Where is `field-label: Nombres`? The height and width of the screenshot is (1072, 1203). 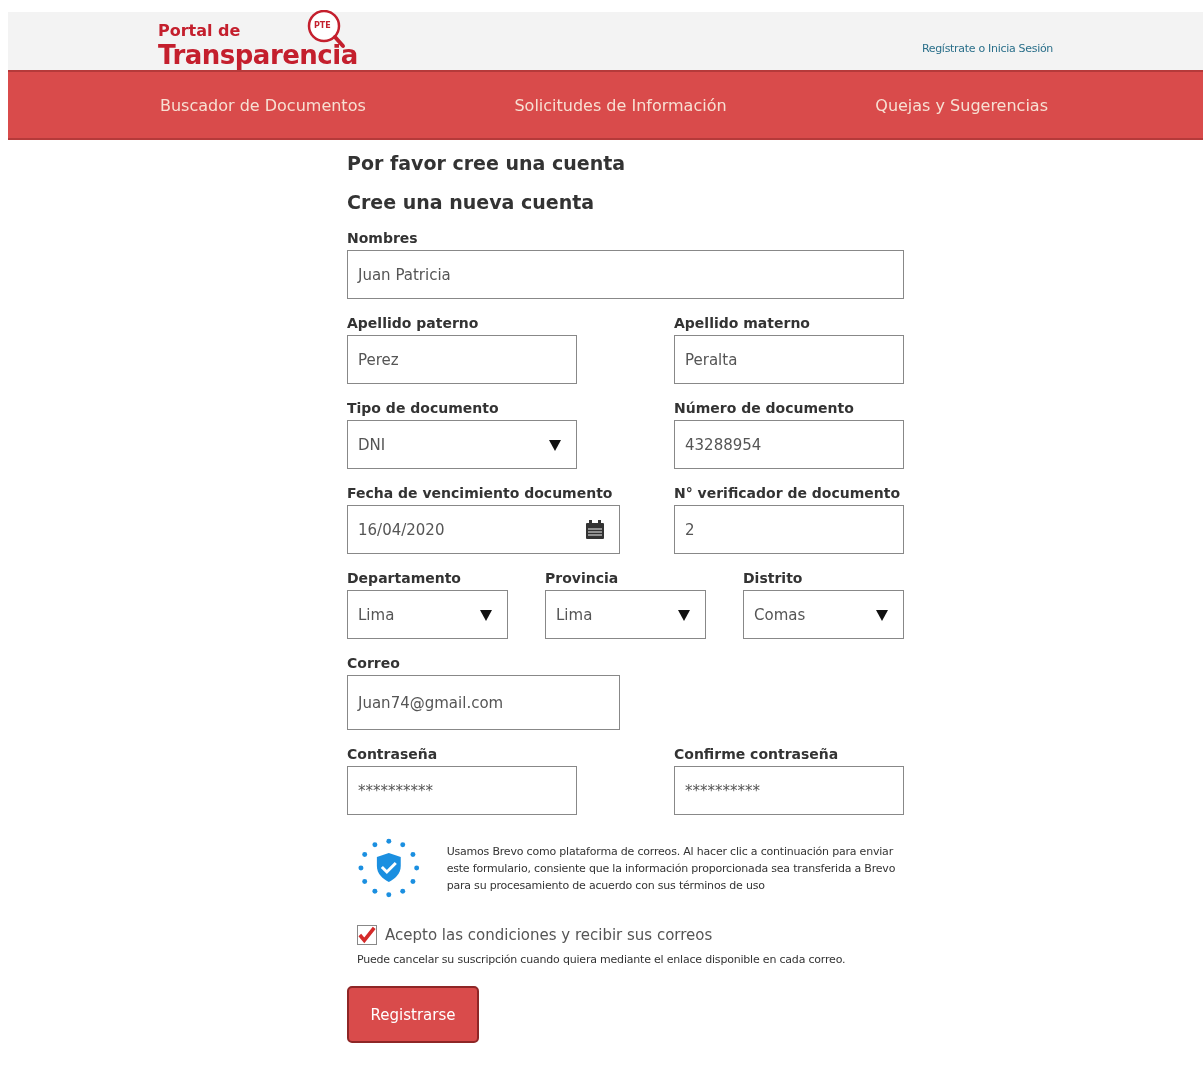
field-label: Nombres is located at coordinates (382, 238).